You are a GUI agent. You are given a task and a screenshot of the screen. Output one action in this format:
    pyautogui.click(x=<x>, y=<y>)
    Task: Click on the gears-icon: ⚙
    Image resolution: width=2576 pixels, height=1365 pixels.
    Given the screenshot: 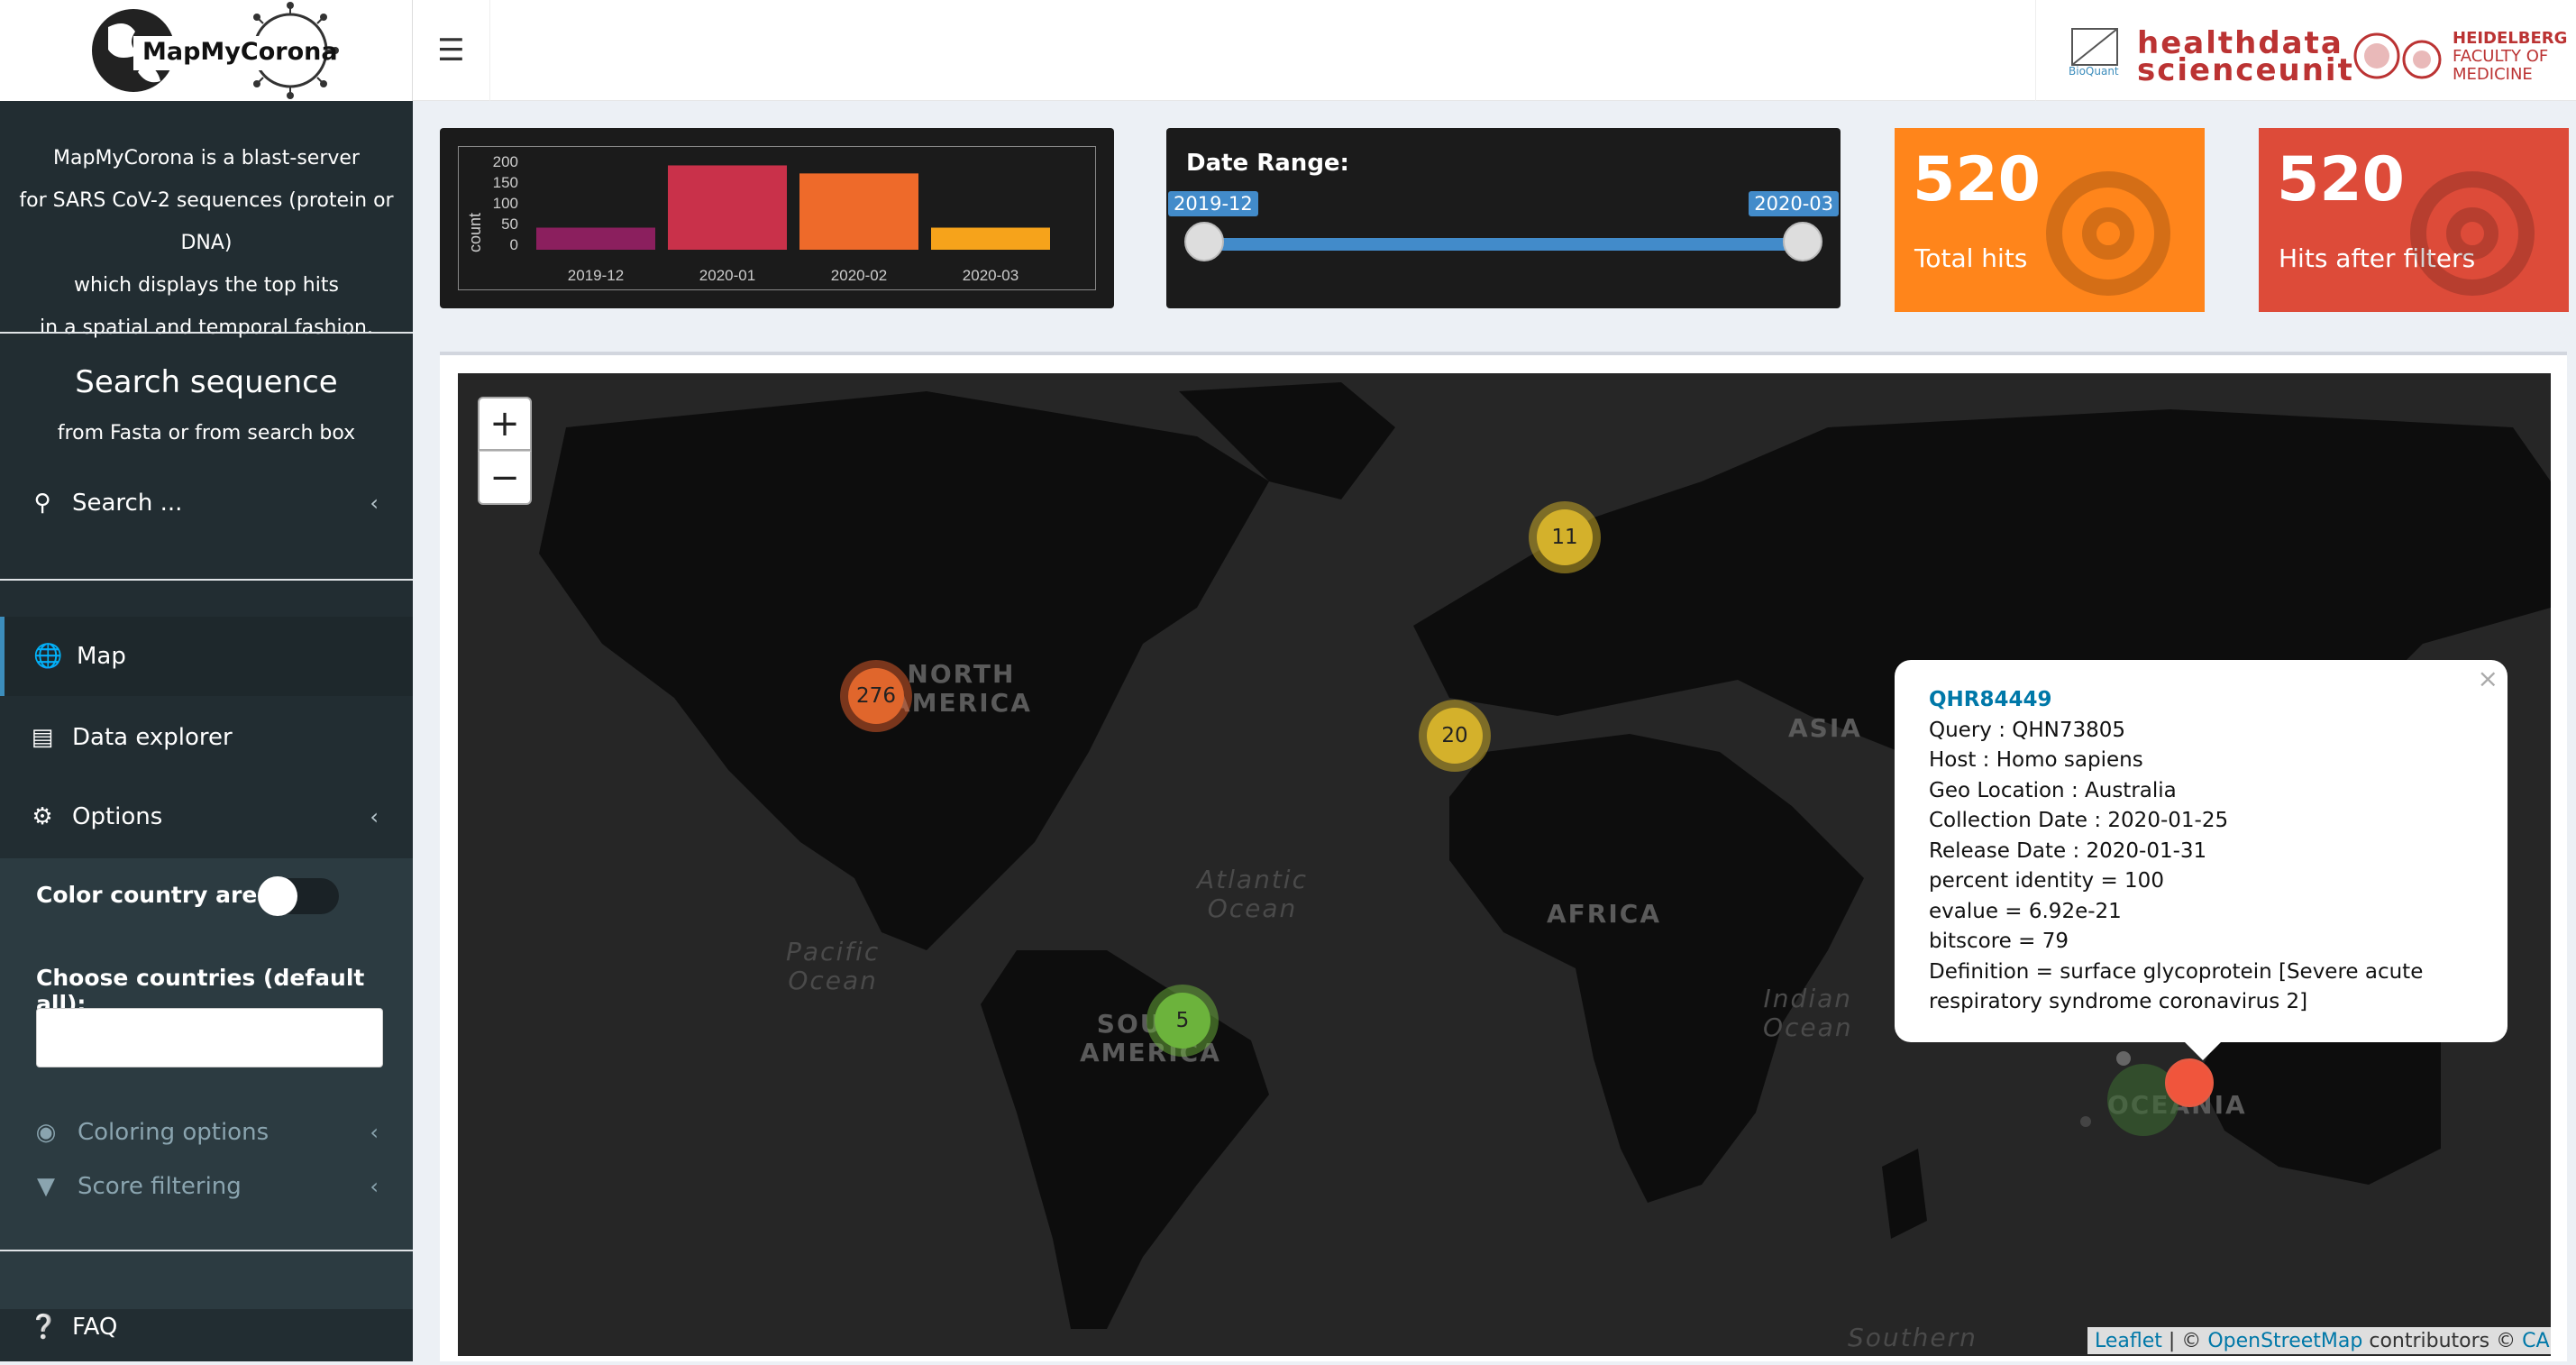 What is the action you would take?
    pyautogui.click(x=42, y=817)
    